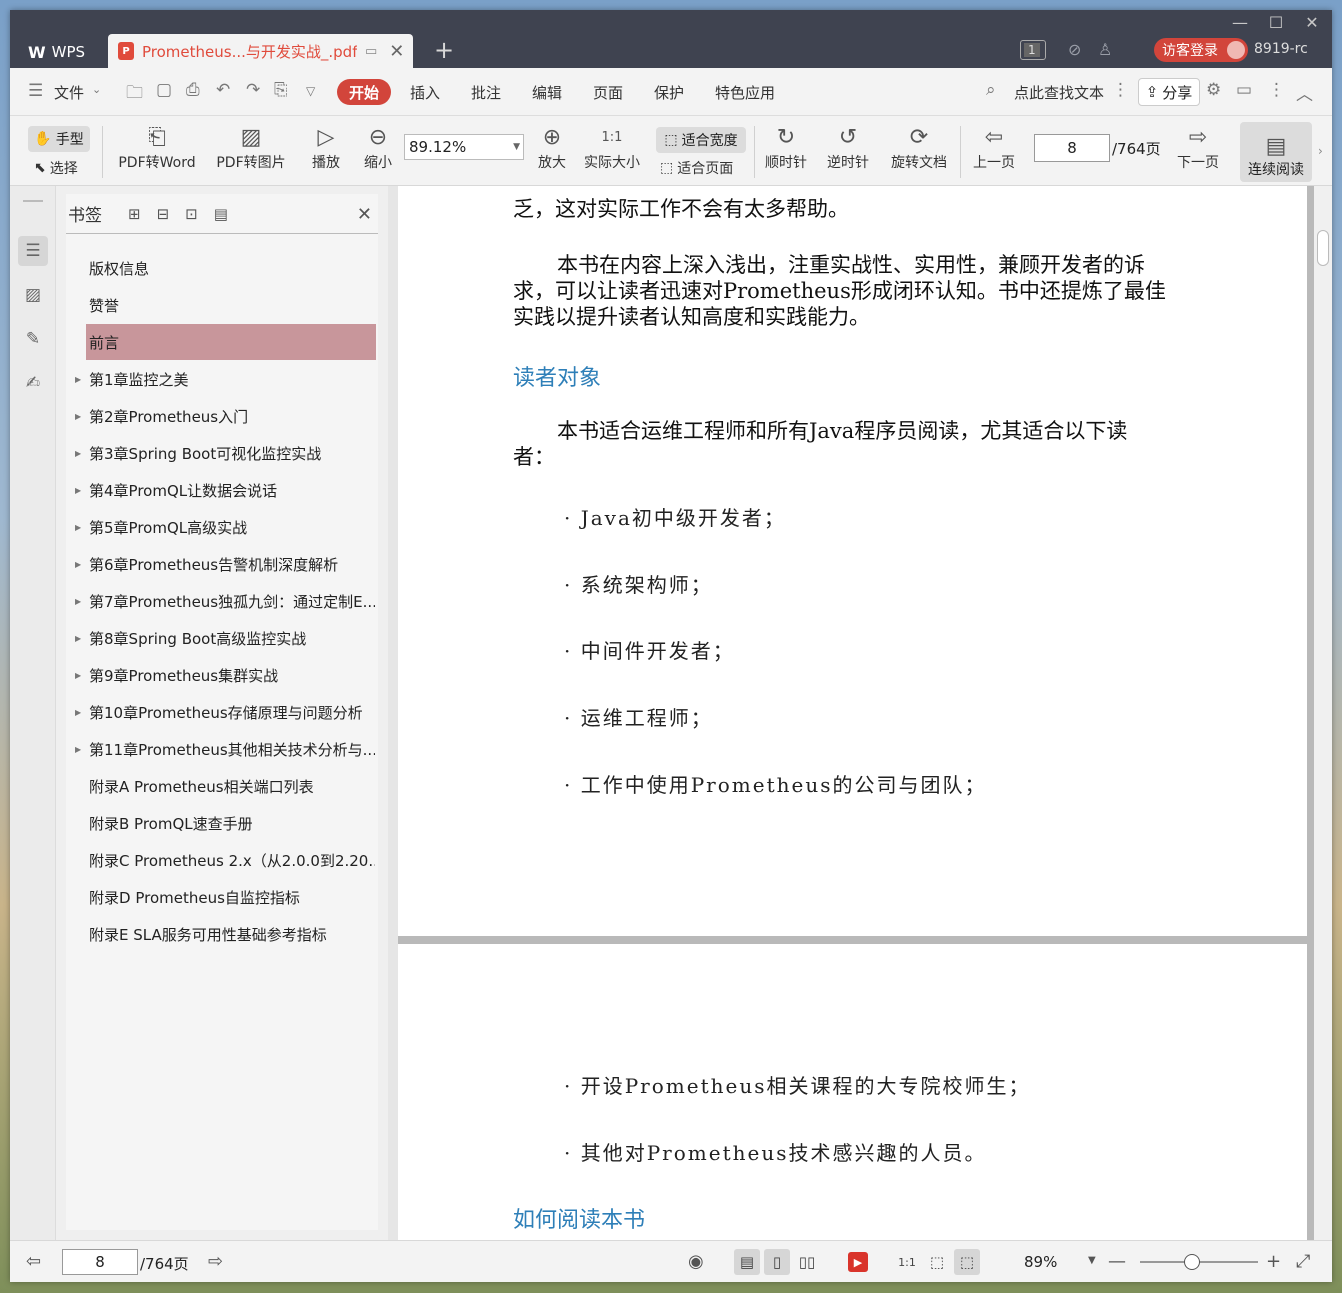 This screenshot has width=1342, height=1293. What do you see at coordinates (1120, 90) in the screenshot?
I see `more-vertical-icon: ⋮` at bounding box center [1120, 90].